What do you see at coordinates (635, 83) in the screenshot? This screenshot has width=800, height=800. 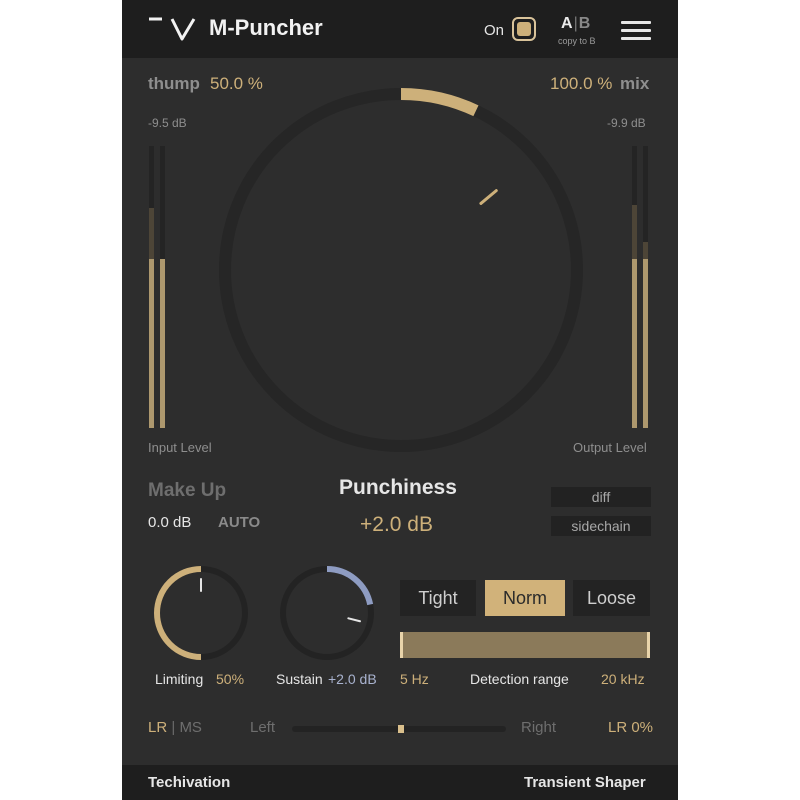 I see `mix-label: mix` at bounding box center [635, 83].